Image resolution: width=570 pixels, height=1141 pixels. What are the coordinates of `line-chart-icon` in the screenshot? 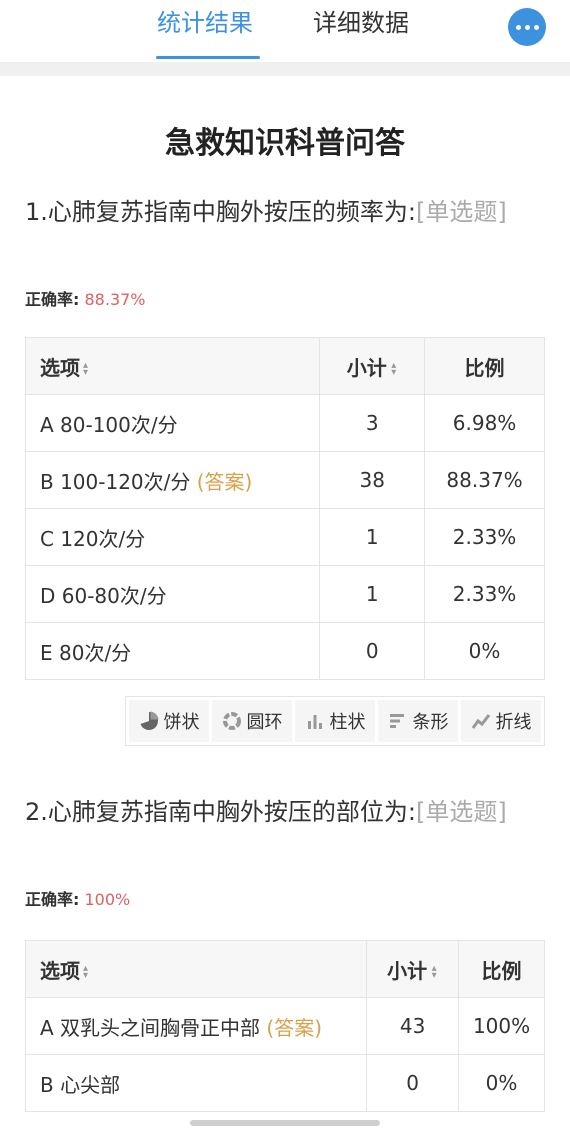 It's located at (480, 721).